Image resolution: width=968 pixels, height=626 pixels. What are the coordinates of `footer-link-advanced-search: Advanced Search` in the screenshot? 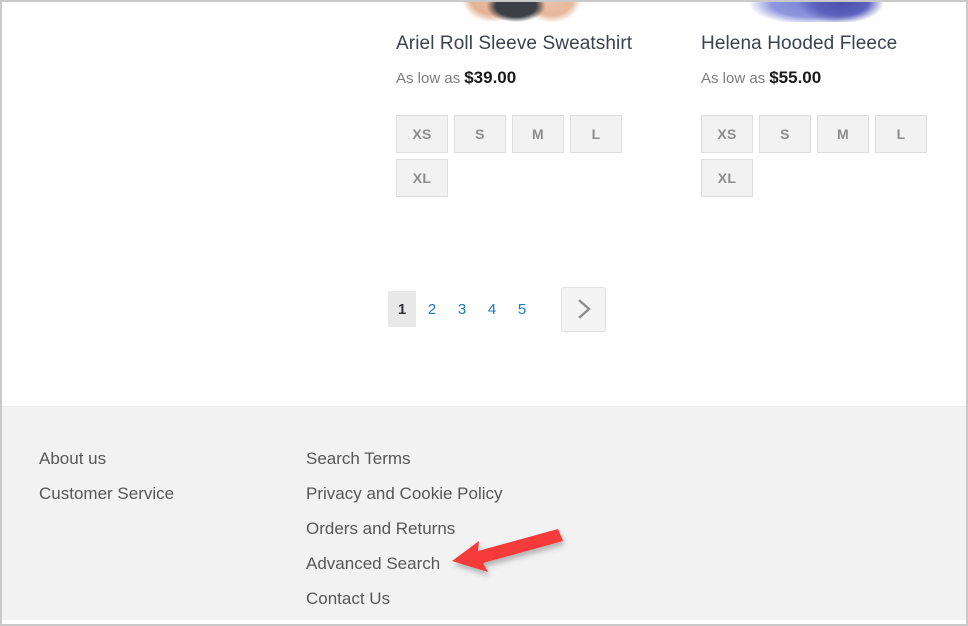 It's located at (404, 563).